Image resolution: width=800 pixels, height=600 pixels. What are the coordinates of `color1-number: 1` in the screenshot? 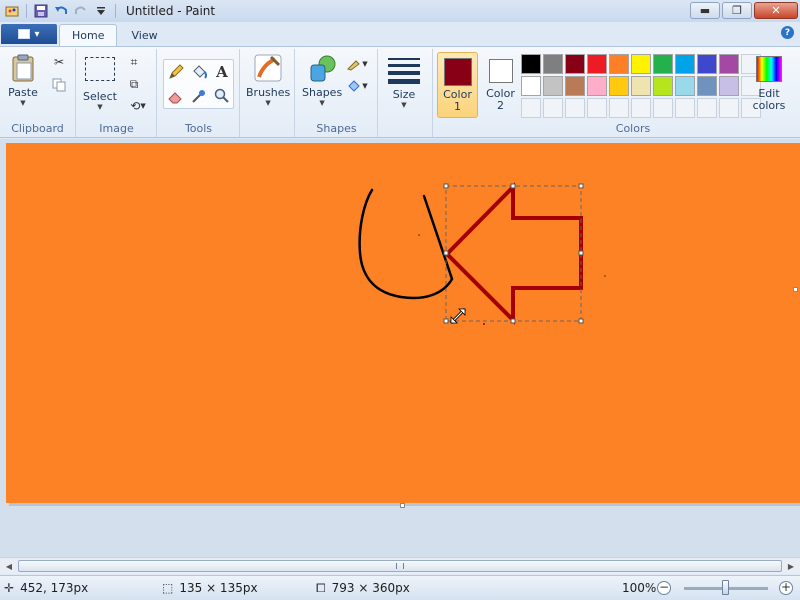 It's located at (457, 106).